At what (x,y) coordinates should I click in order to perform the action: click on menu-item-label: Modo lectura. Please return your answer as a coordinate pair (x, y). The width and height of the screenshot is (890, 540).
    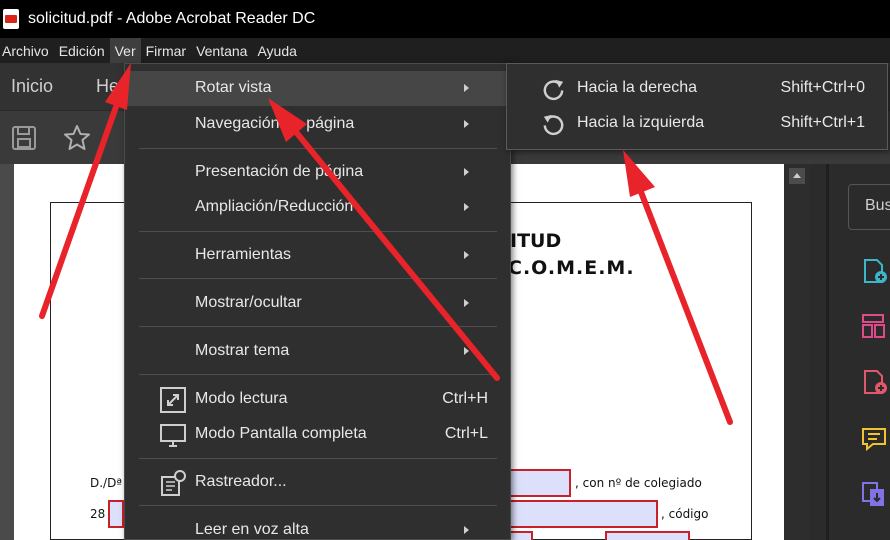
    Looking at the image, I should click on (241, 398).